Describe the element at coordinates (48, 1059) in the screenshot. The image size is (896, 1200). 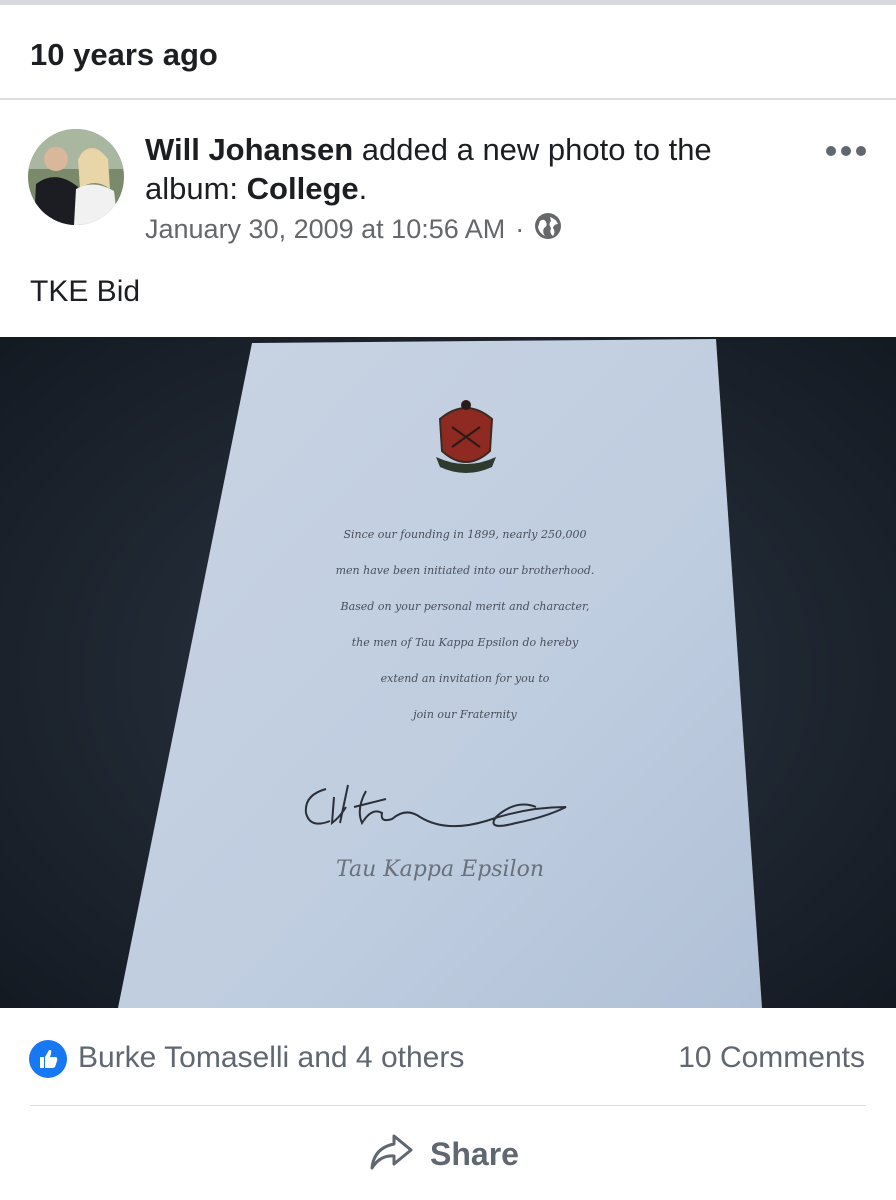
I see `thumbs-up-icon` at that location.